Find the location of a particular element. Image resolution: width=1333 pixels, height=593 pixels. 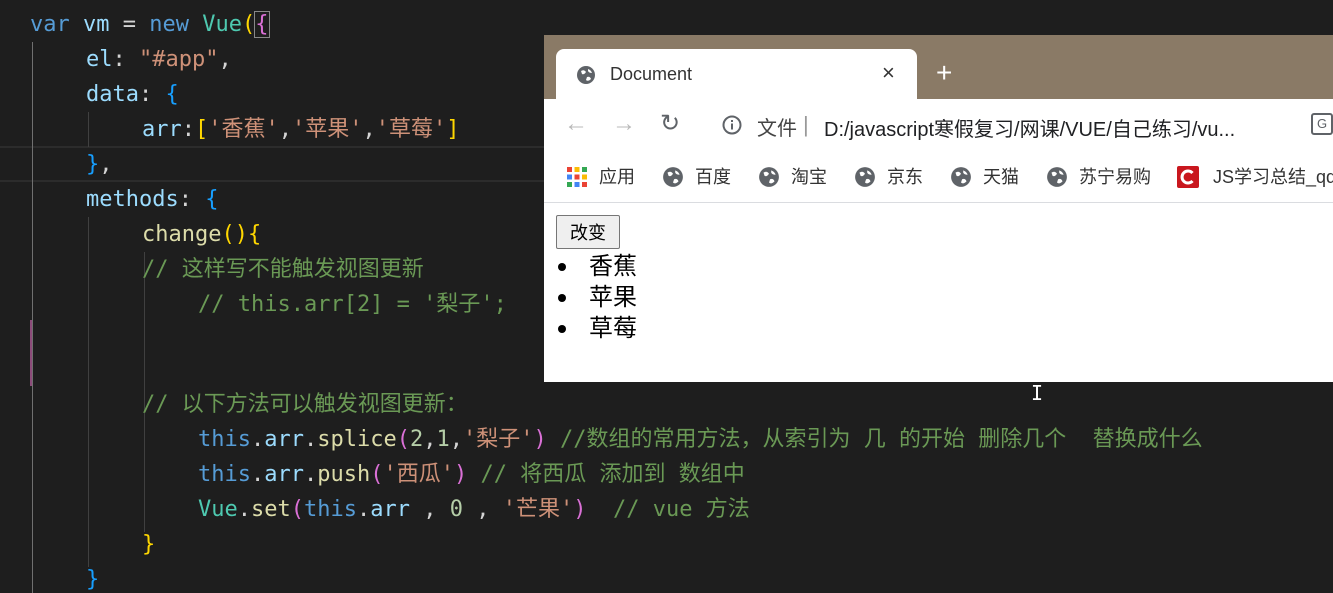

code-comment: // 这样写不能触发视图更新 is located at coordinates (283, 269).